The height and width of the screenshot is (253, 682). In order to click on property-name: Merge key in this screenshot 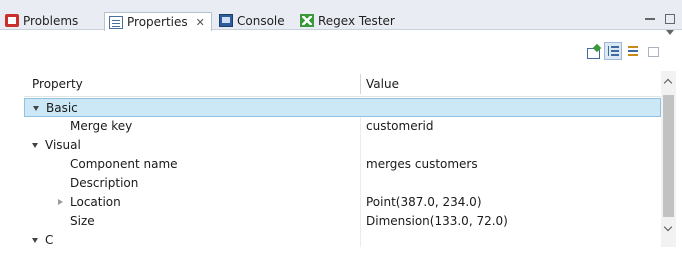, I will do `click(101, 126)`.